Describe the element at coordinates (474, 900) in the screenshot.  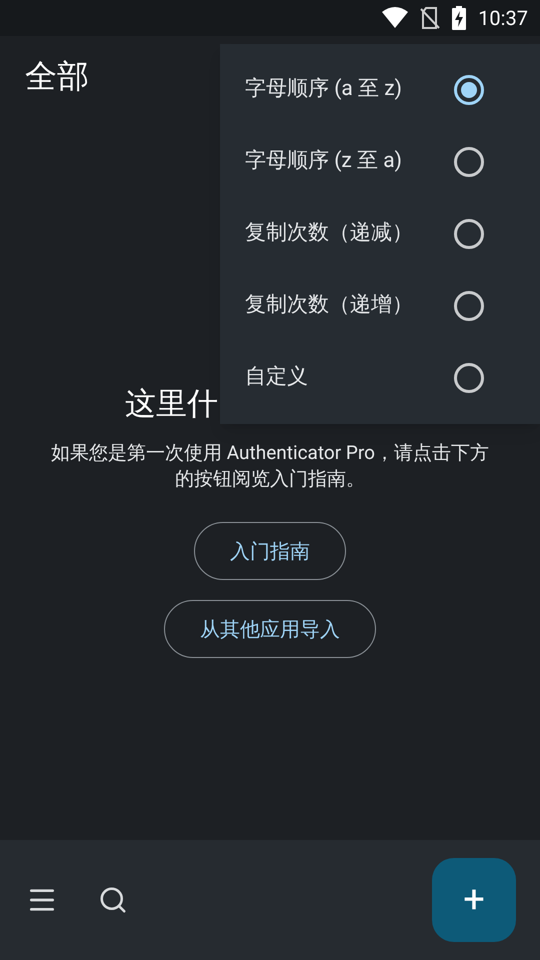
I see `add-fab: +` at that location.